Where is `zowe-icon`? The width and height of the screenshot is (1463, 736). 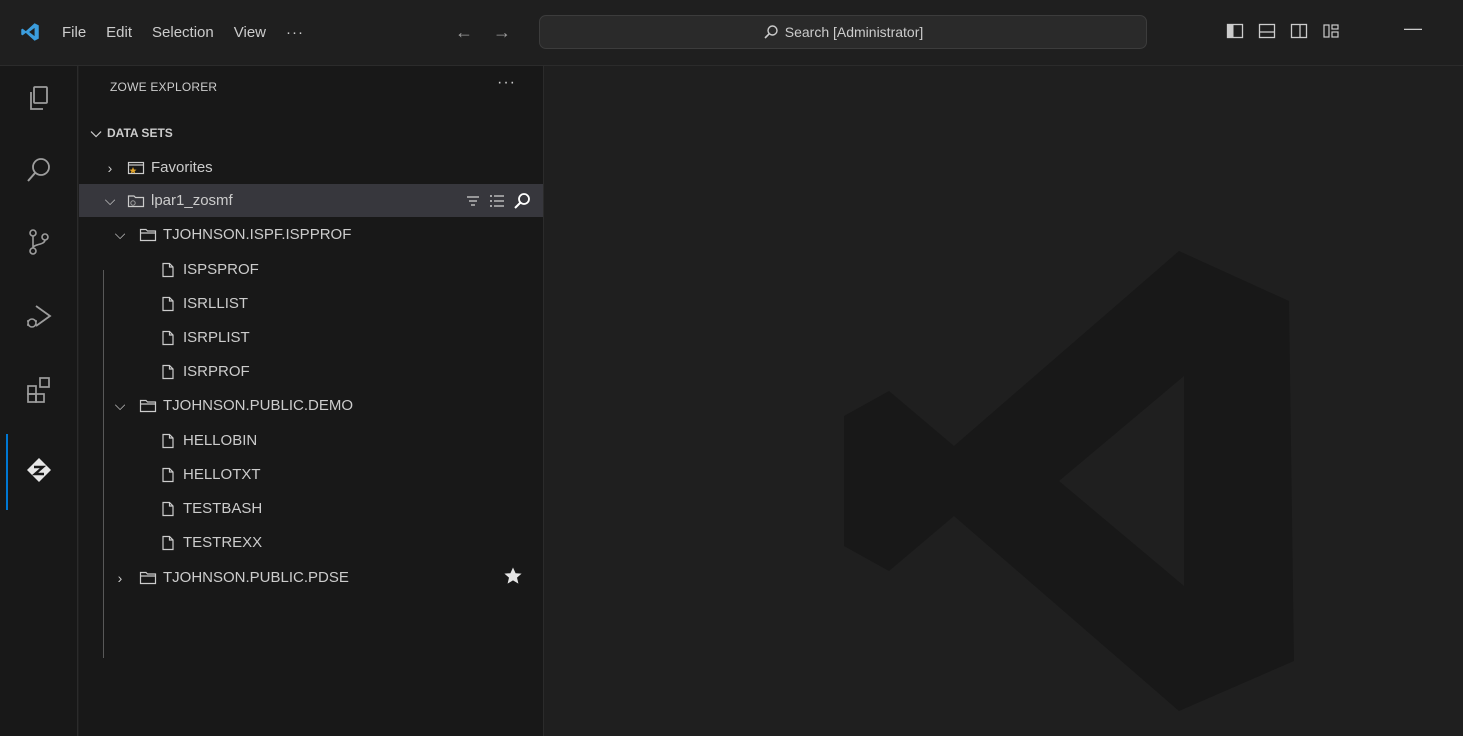
zowe-icon is located at coordinates (39, 470).